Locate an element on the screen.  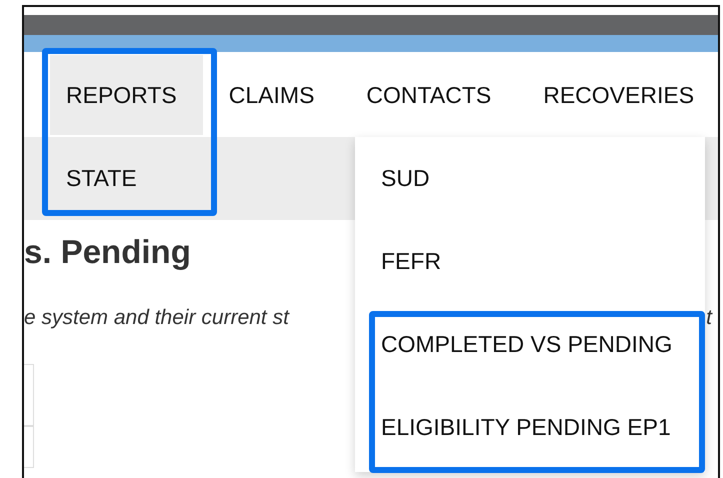
dropdown-item: ELIGIBILITY PENDING EP1 is located at coordinates (530, 427).